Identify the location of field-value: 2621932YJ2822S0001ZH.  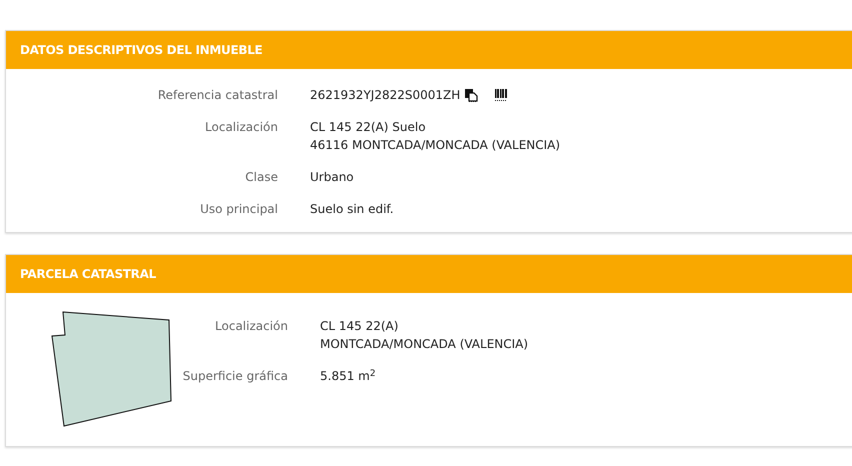
(385, 95).